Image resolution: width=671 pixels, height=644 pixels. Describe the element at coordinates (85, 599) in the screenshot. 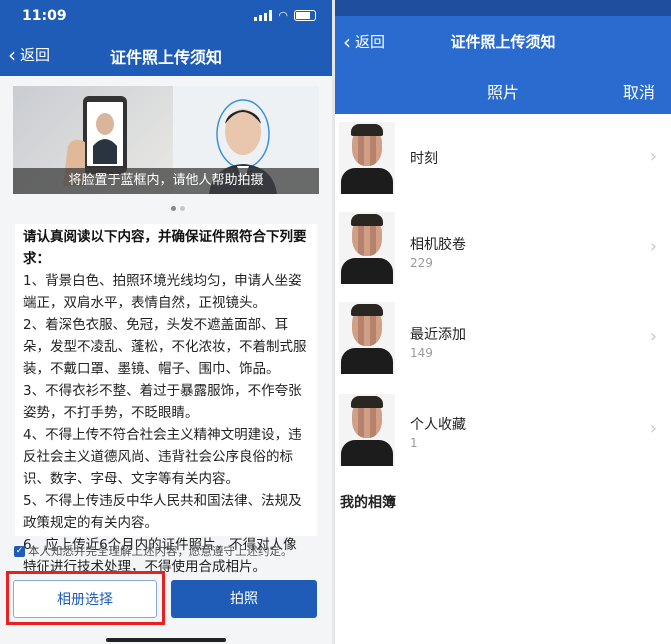

I see `album-select-button: 相册选择` at that location.